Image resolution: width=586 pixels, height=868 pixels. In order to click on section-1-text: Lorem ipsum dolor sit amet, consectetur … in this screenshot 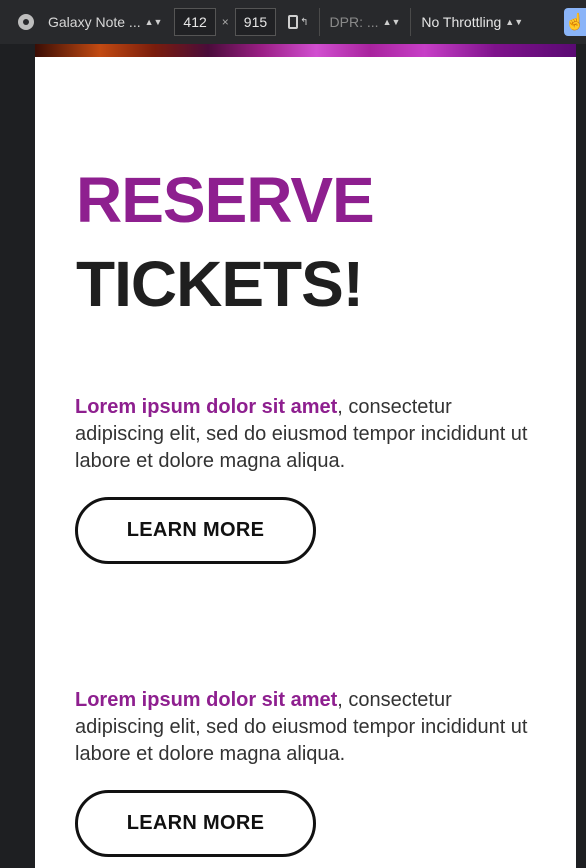, I will do `click(310, 434)`.